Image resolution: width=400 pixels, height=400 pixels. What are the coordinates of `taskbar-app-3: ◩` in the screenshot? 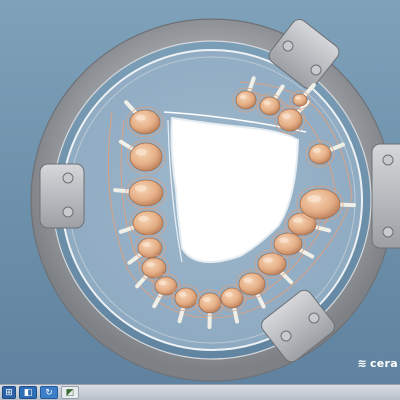 It's located at (70, 392).